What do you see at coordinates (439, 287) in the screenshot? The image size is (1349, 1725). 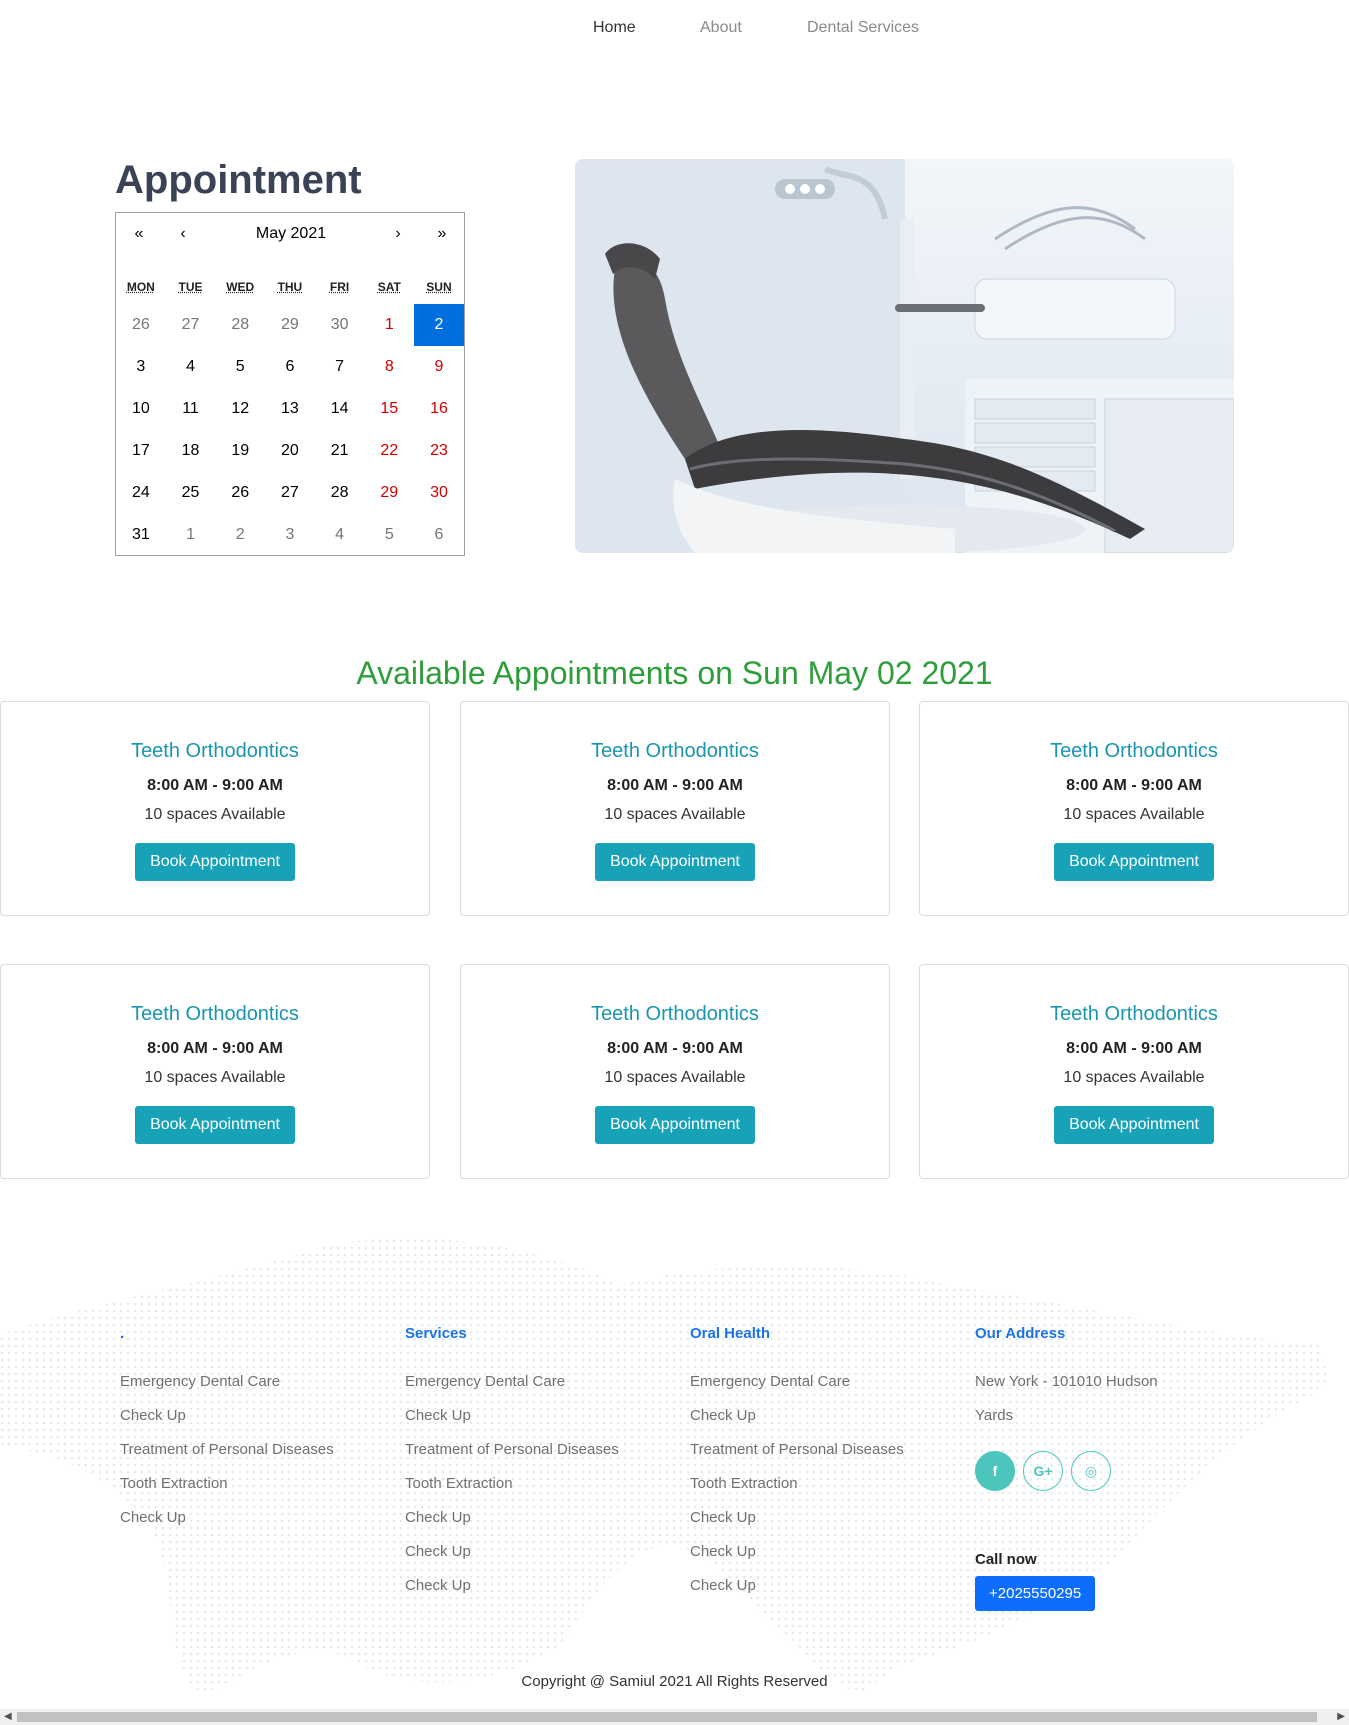 I see `weekday-label: SUN` at bounding box center [439, 287].